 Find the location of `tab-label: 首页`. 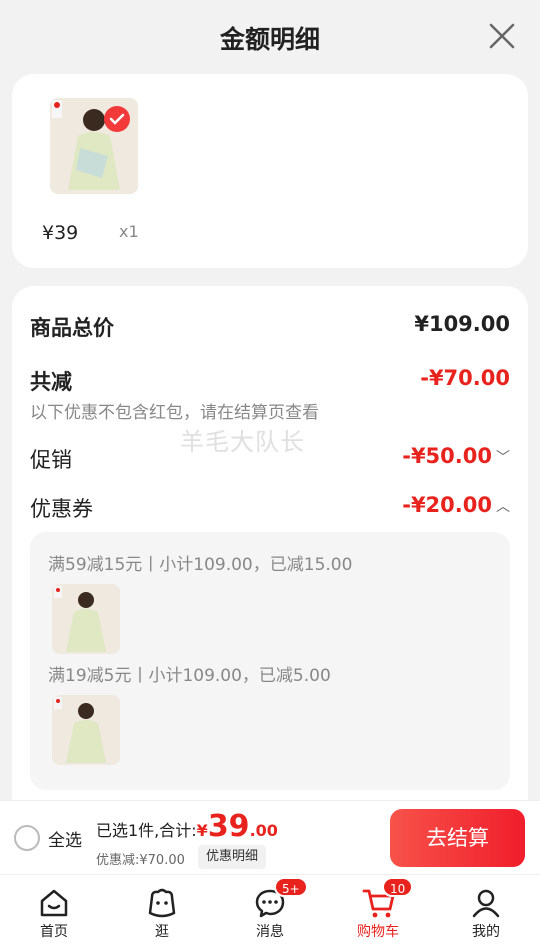

tab-label: 首页 is located at coordinates (54, 932).